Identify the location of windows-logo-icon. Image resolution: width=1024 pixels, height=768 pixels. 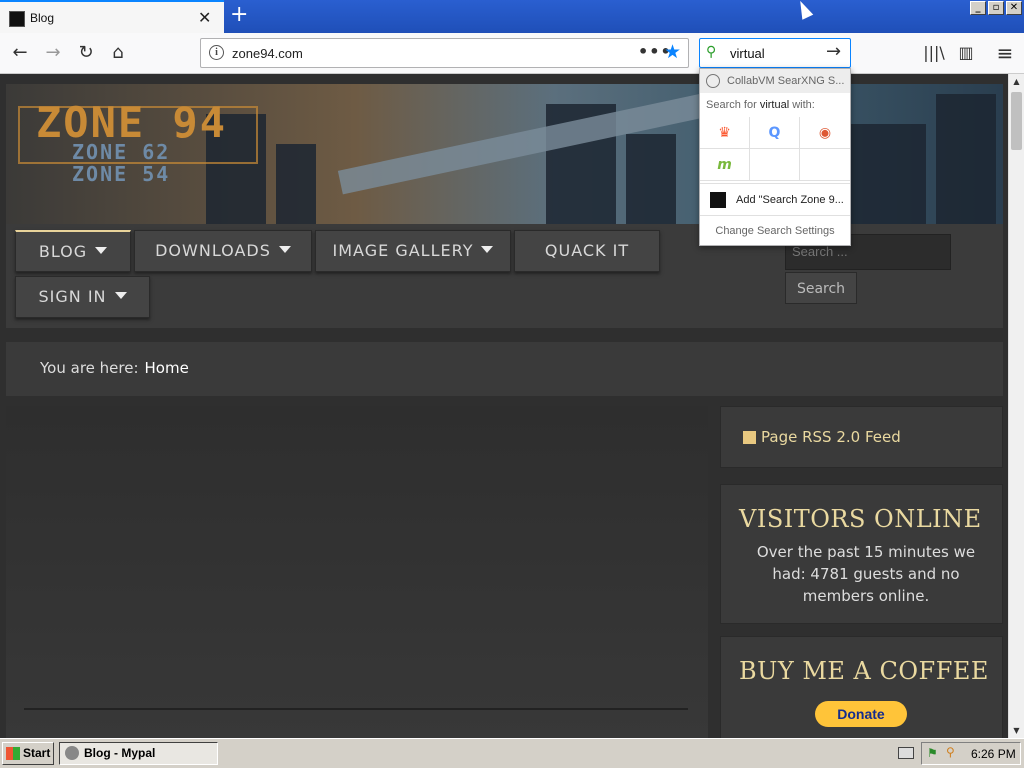
(13, 753).